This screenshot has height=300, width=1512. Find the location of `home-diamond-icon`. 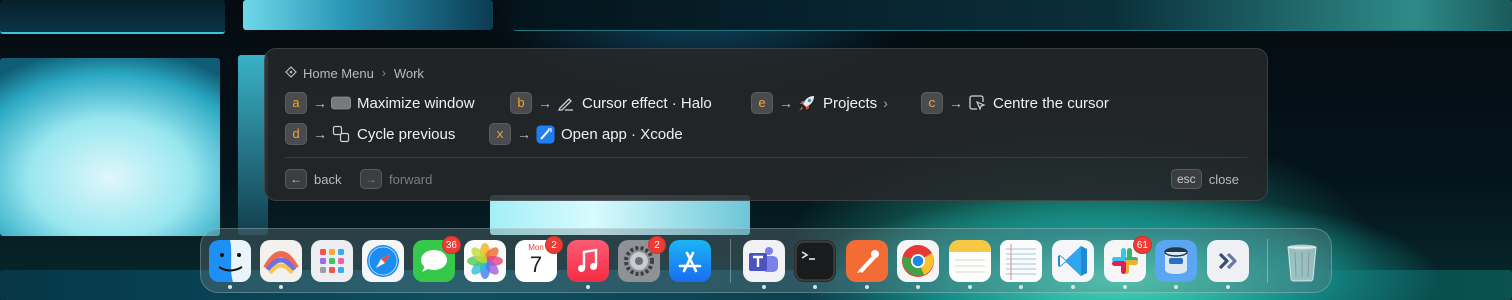

home-diamond-icon is located at coordinates (291, 73).